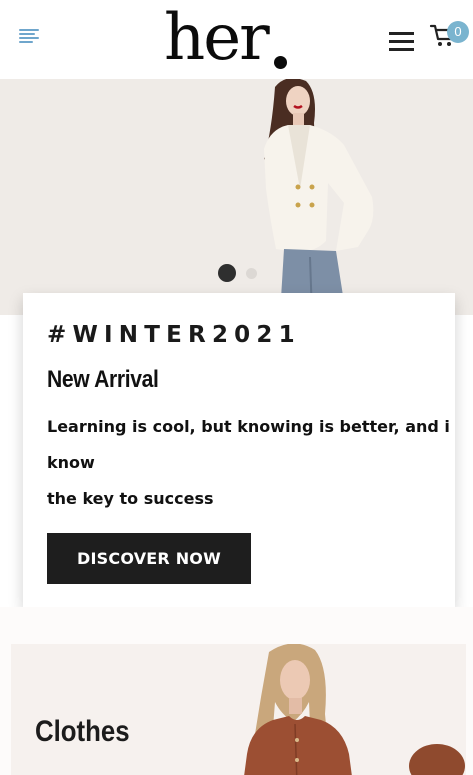  What do you see at coordinates (280, 62) in the screenshot?
I see `logo-dot` at bounding box center [280, 62].